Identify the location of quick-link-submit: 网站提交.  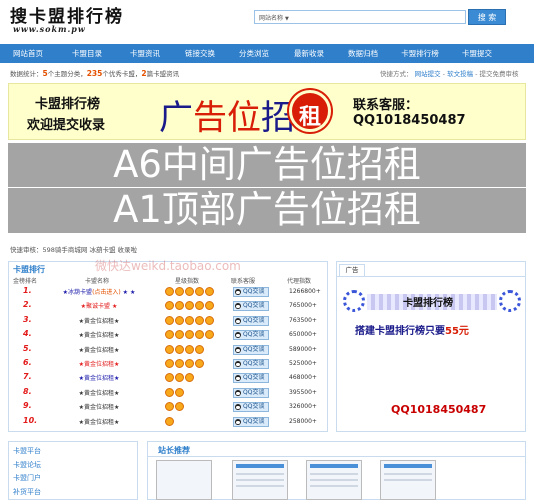
(428, 74).